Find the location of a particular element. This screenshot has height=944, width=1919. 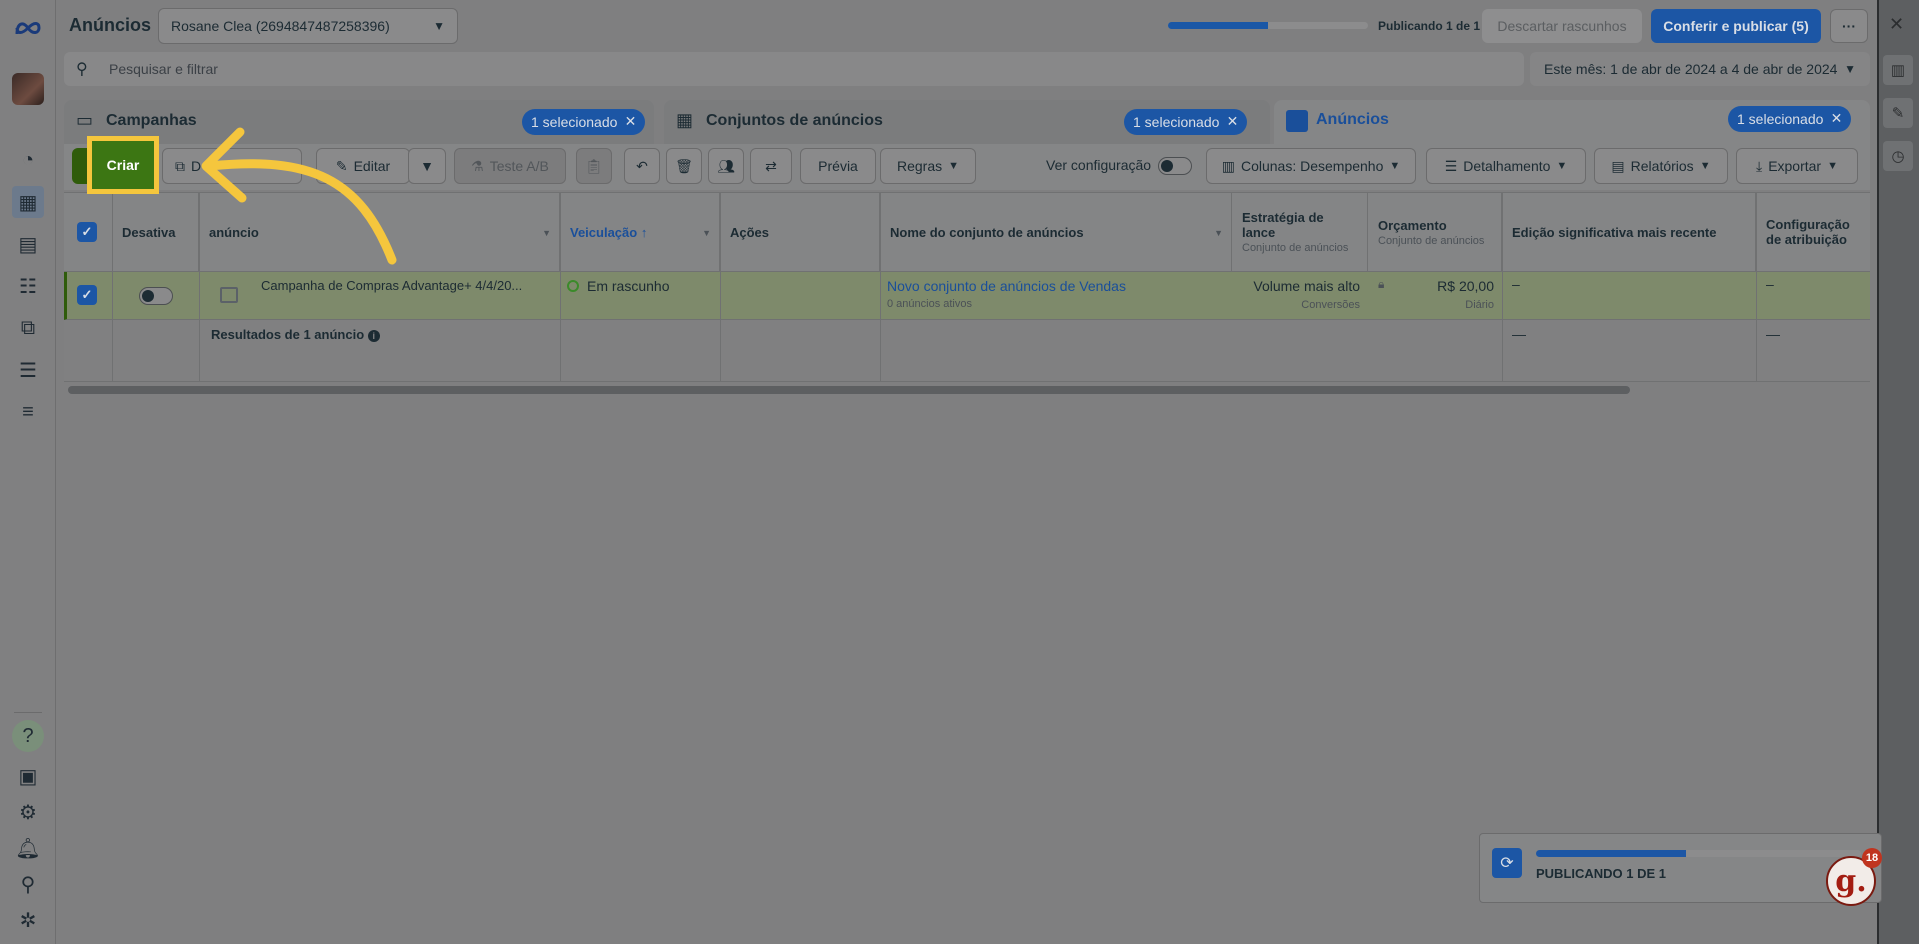

tab-campaigns-label: Campanhas is located at coordinates (151, 120).